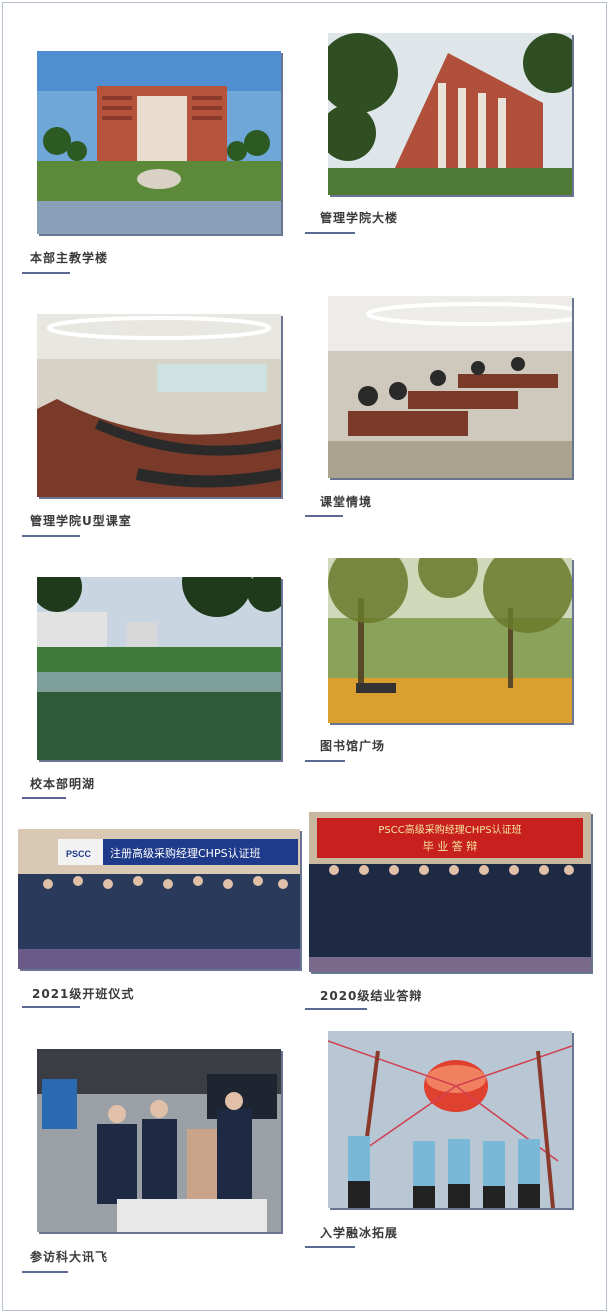 The width and height of the screenshot is (611, 1315). What do you see at coordinates (450, 846) in the screenshot?
I see `banner-subtitle: 毕 业 答 辩` at bounding box center [450, 846].